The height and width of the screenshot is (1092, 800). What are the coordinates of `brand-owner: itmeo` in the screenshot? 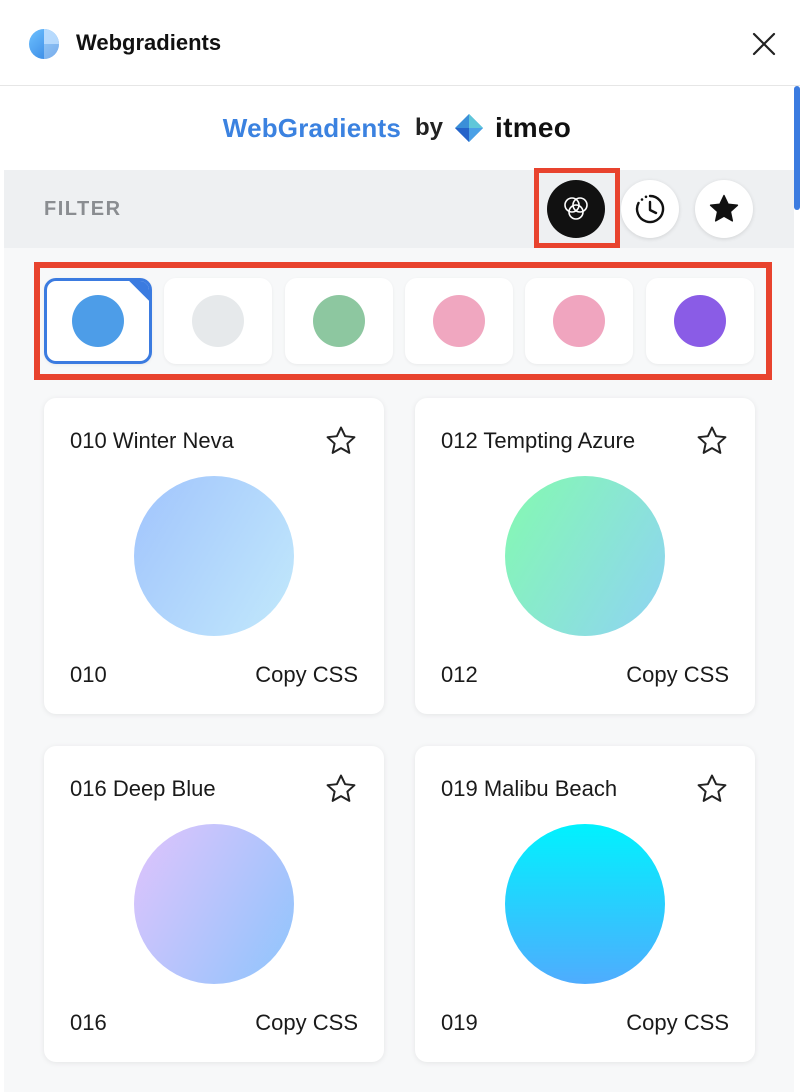 It's located at (533, 127).